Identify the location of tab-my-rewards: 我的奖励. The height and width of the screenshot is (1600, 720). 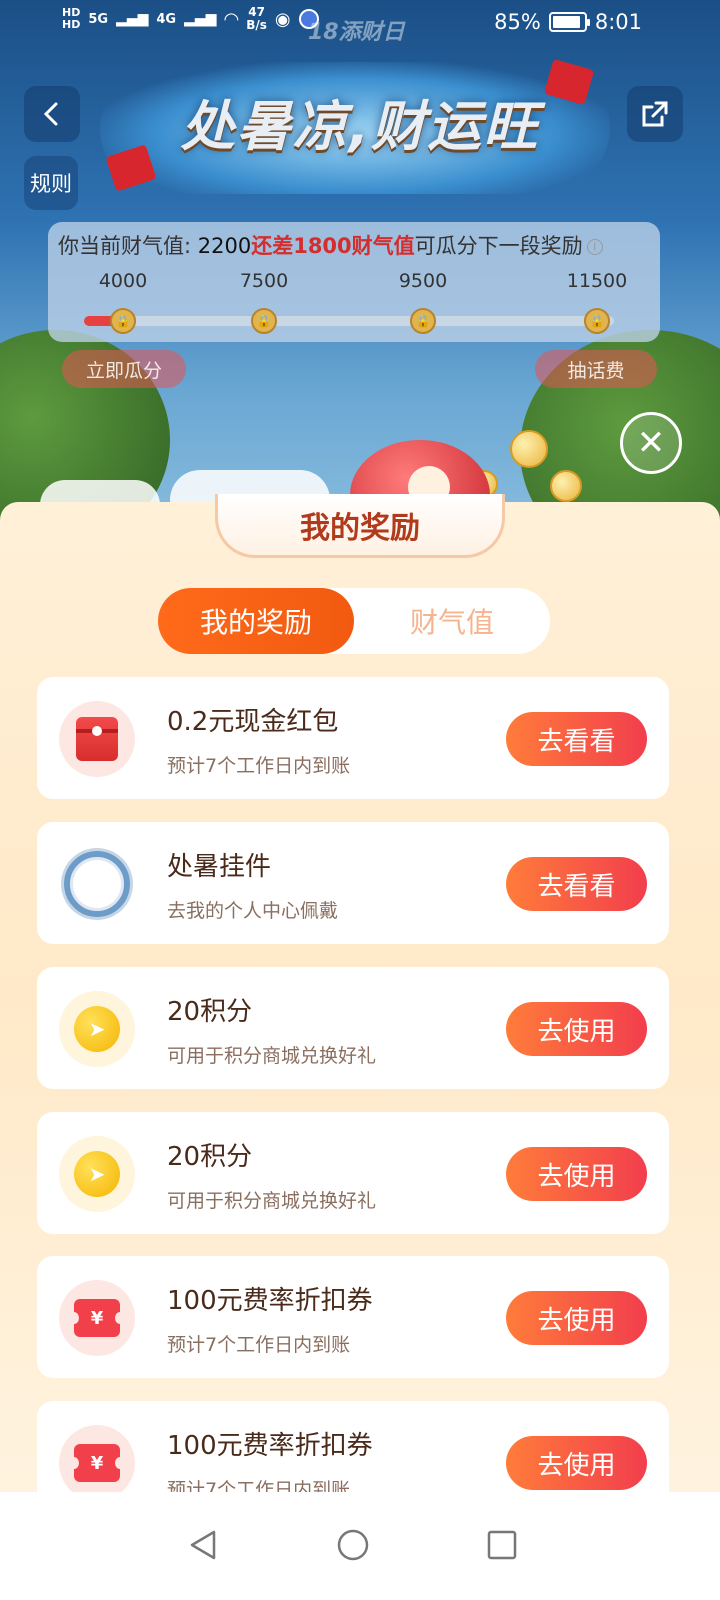
(256, 621).